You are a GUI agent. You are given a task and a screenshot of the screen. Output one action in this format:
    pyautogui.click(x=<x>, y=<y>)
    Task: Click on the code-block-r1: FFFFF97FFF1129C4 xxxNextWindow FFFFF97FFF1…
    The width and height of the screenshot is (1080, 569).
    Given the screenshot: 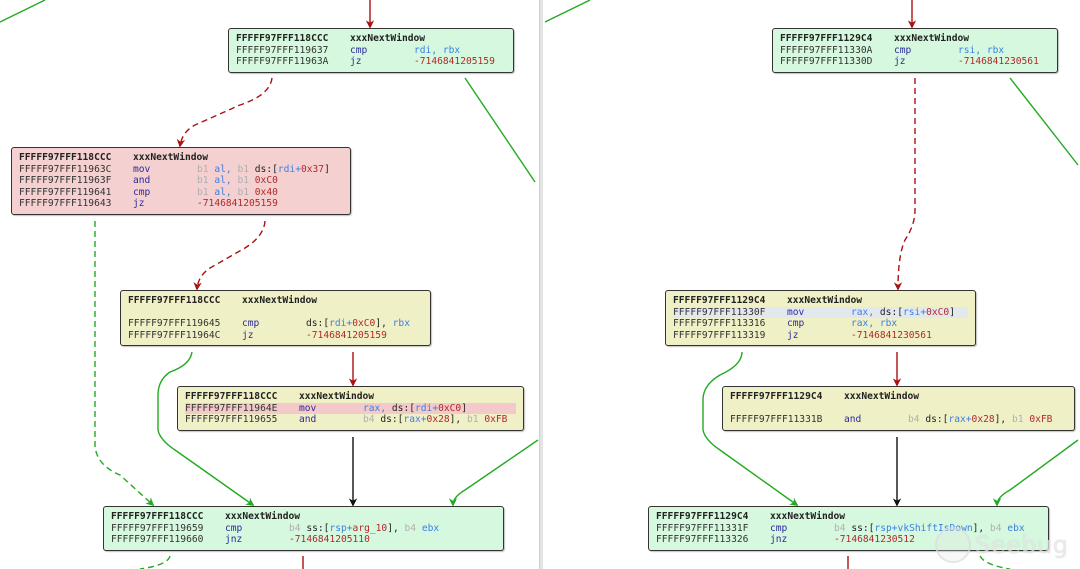 What is the action you would take?
    pyautogui.click(x=915, y=50)
    